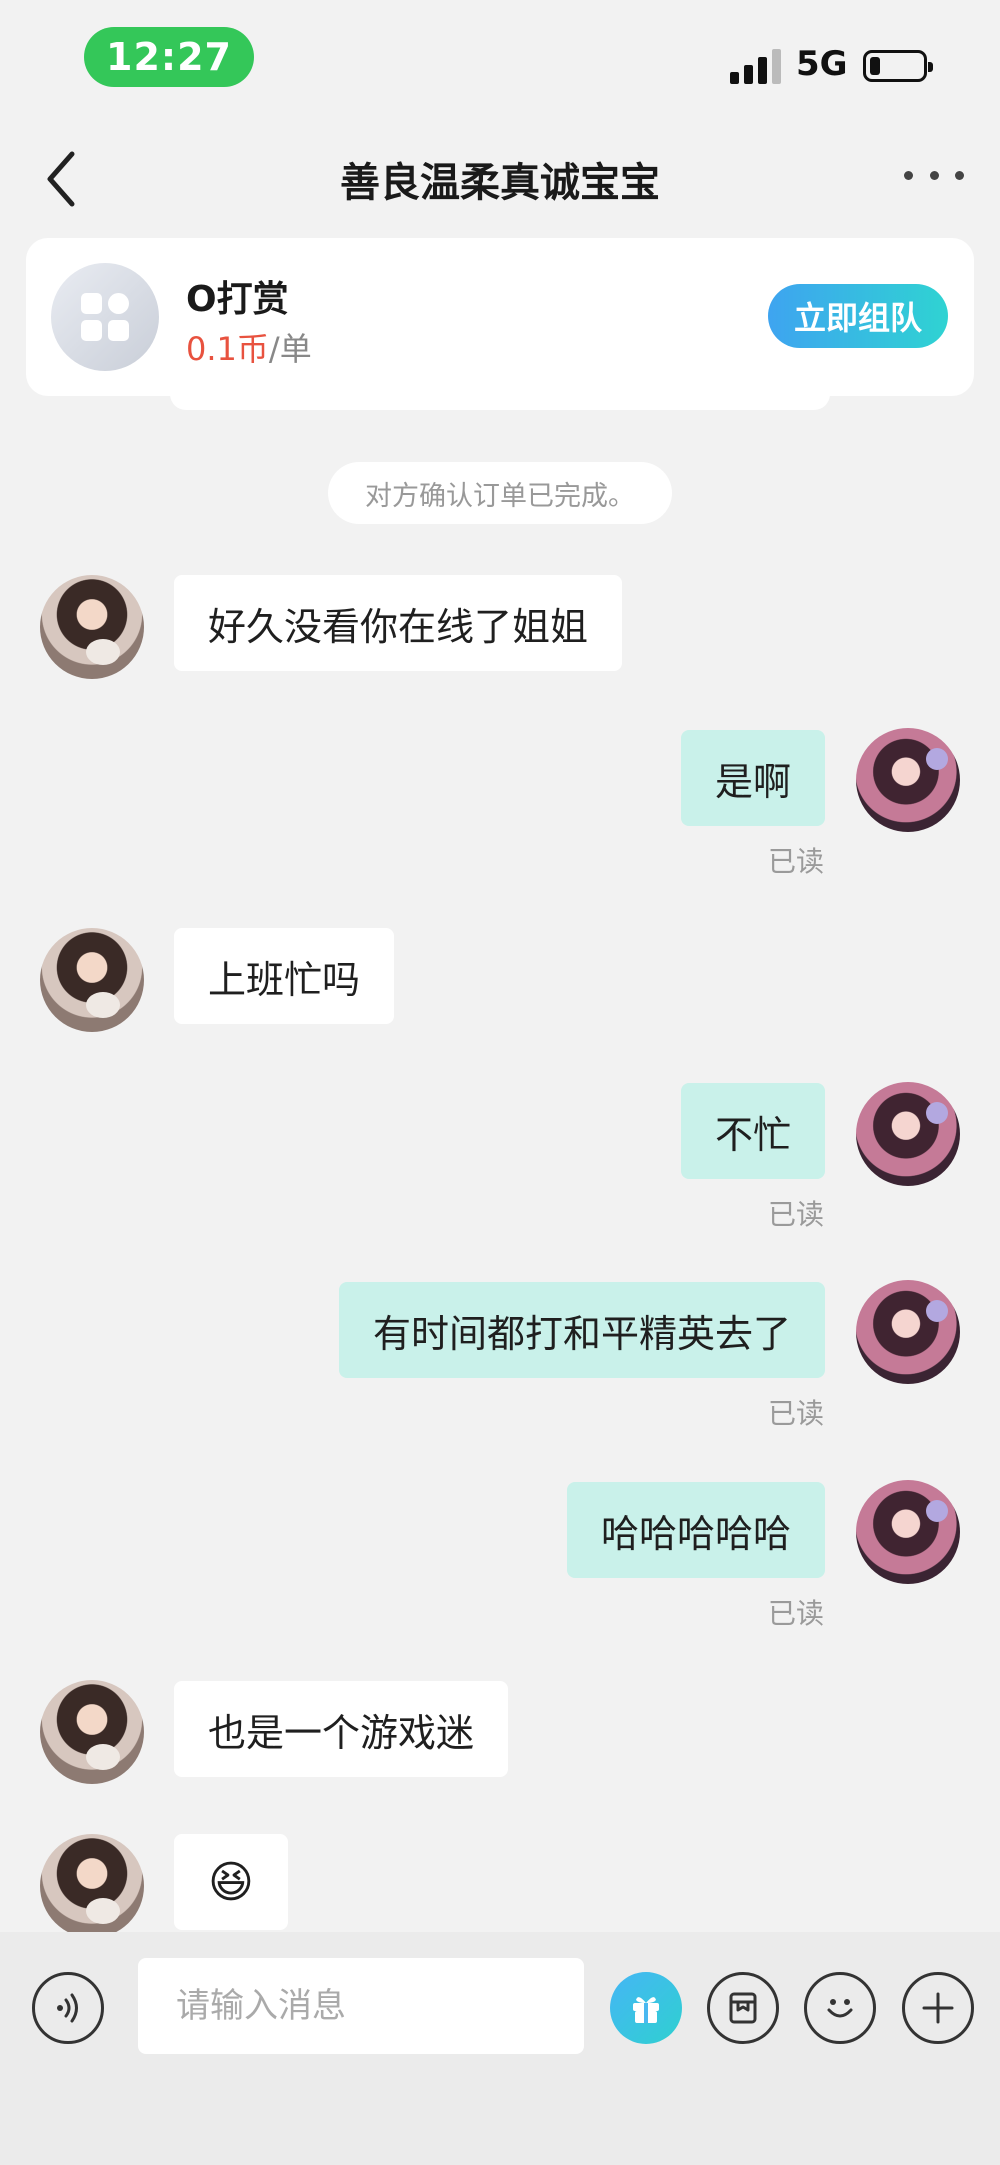 The image size is (1000, 2165). I want to click on order-price-value: 0.1币, so click(227, 349).